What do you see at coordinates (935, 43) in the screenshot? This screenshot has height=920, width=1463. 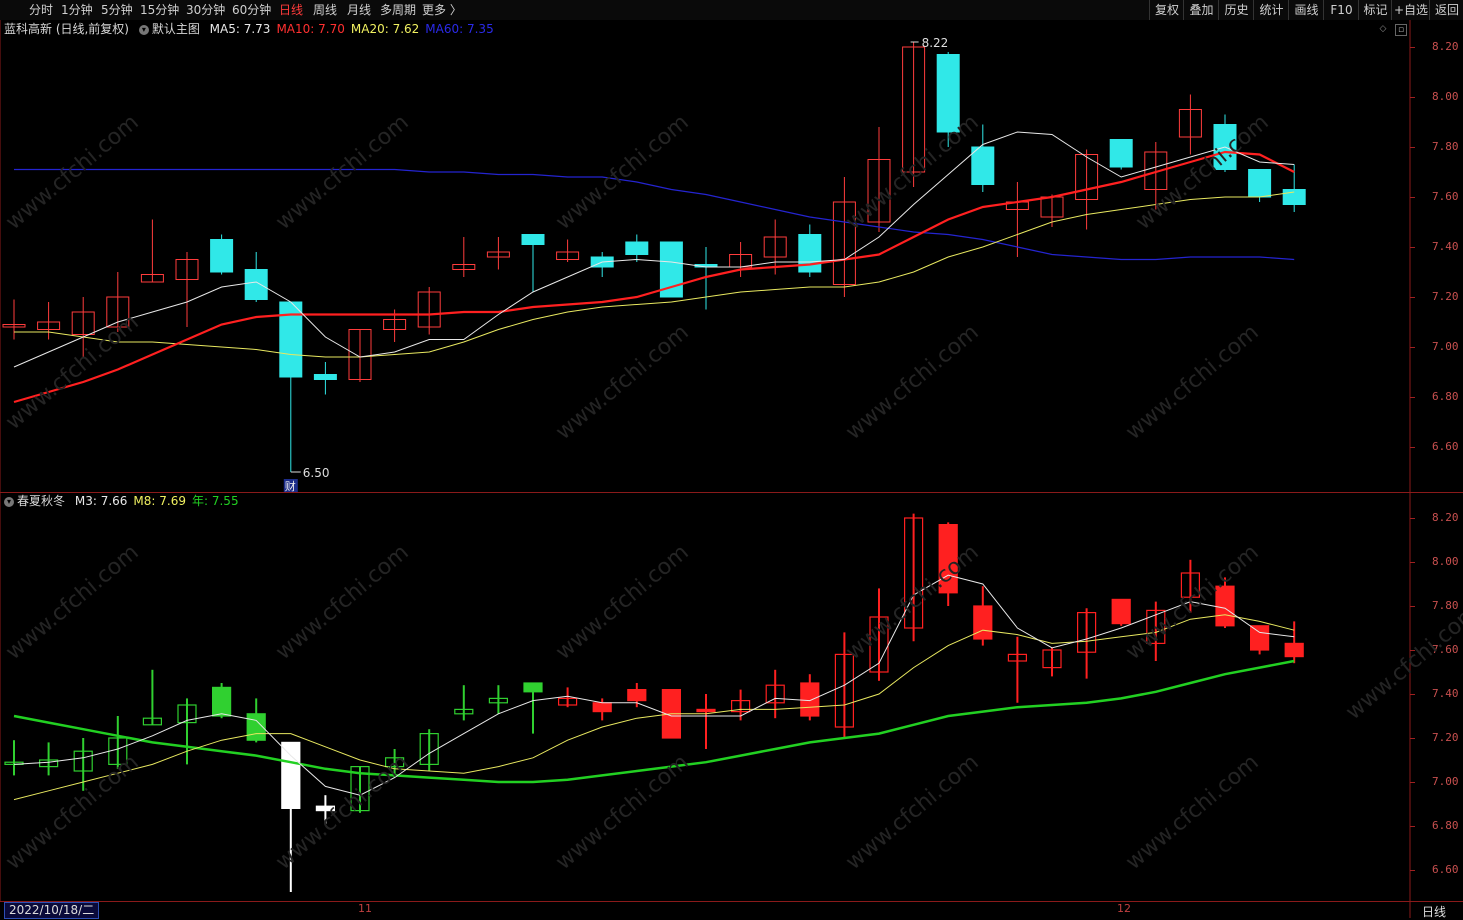 I see `high-price-label: 8.22` at bounding box center [935, 43].